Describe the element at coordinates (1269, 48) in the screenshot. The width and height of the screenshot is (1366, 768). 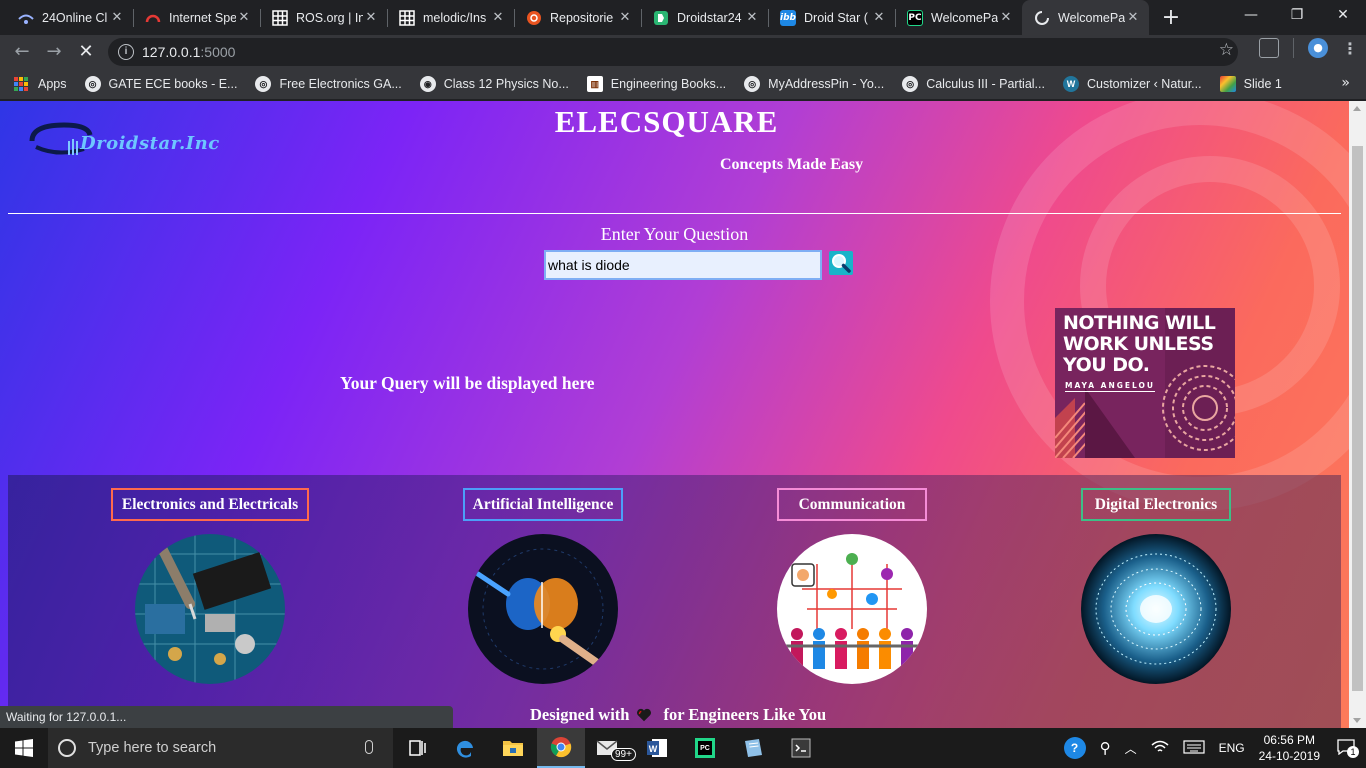
I see `extension-icon` at that location.